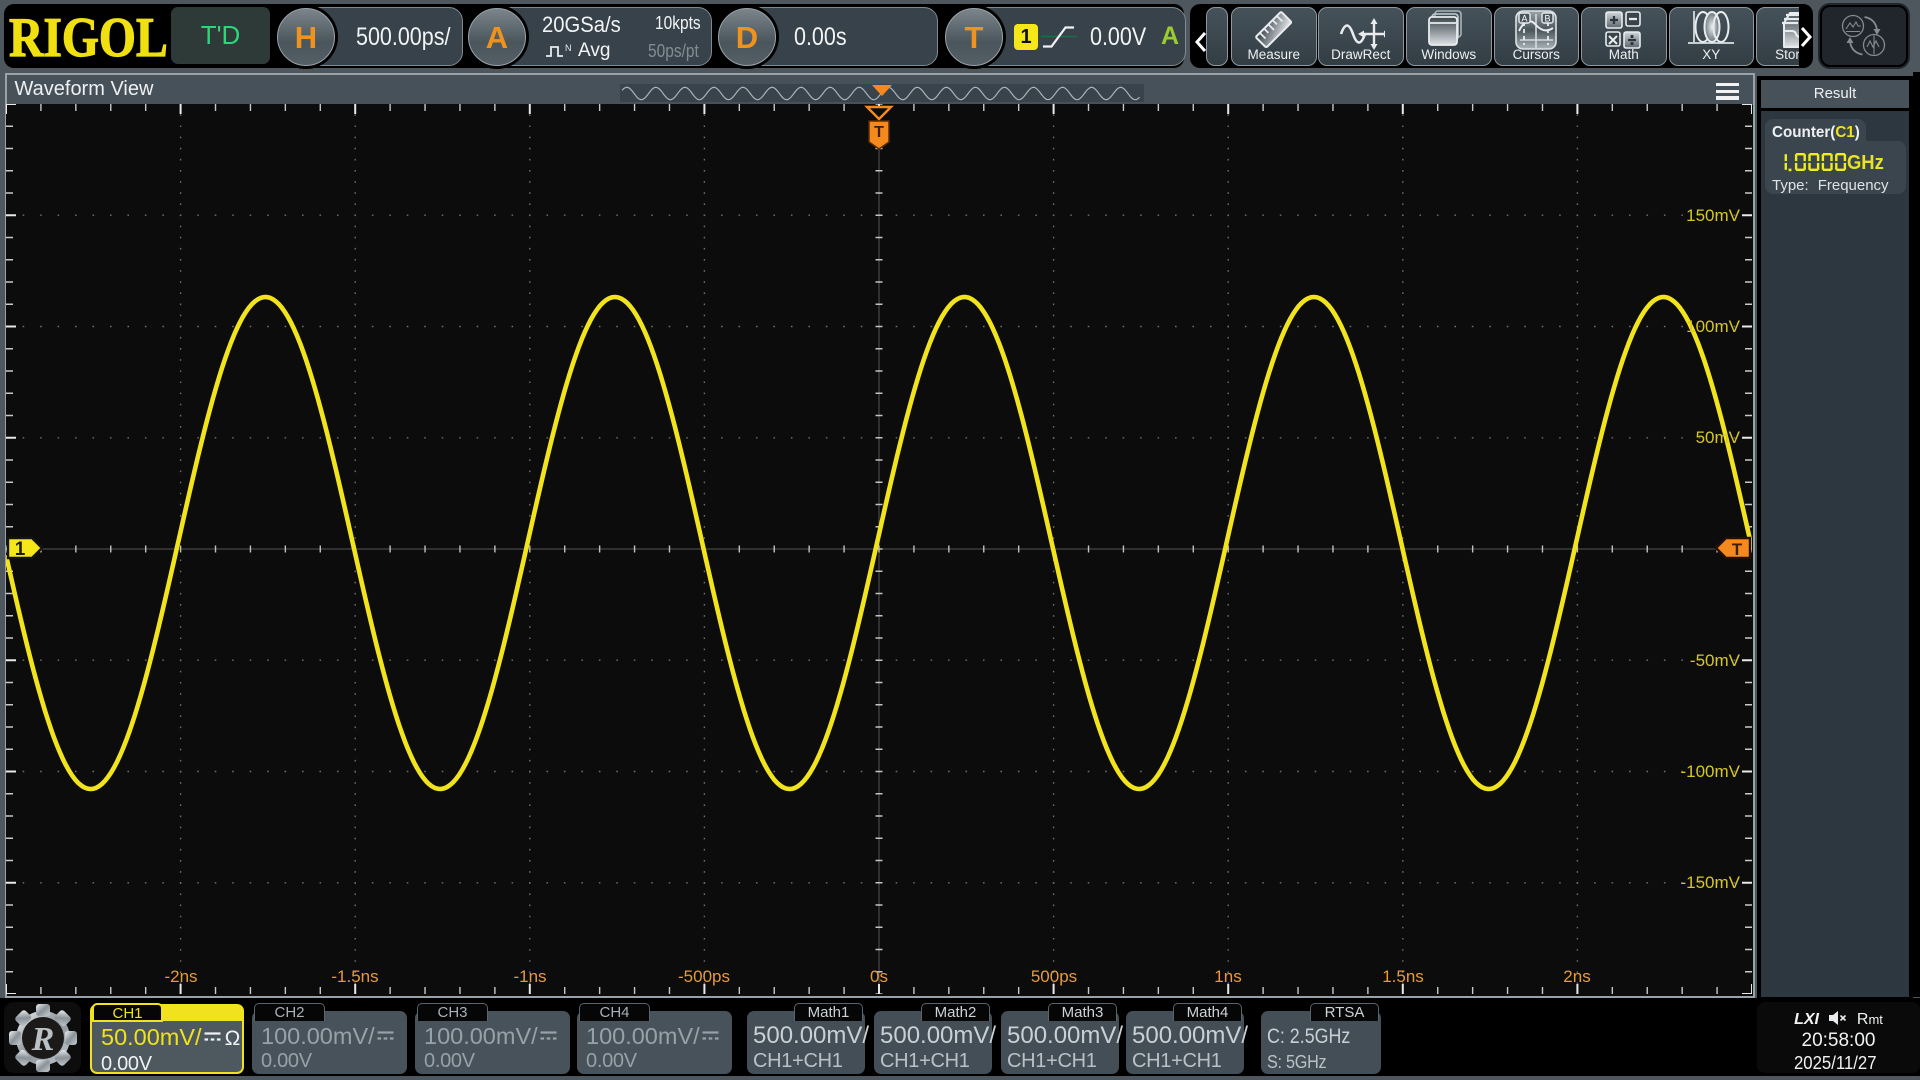 This screenshot has width=1920, height=1080. What do you see at coordinates (879, 976) in the screenshot?
I see `svg-text: 0s` at bounding box center [879, 976].